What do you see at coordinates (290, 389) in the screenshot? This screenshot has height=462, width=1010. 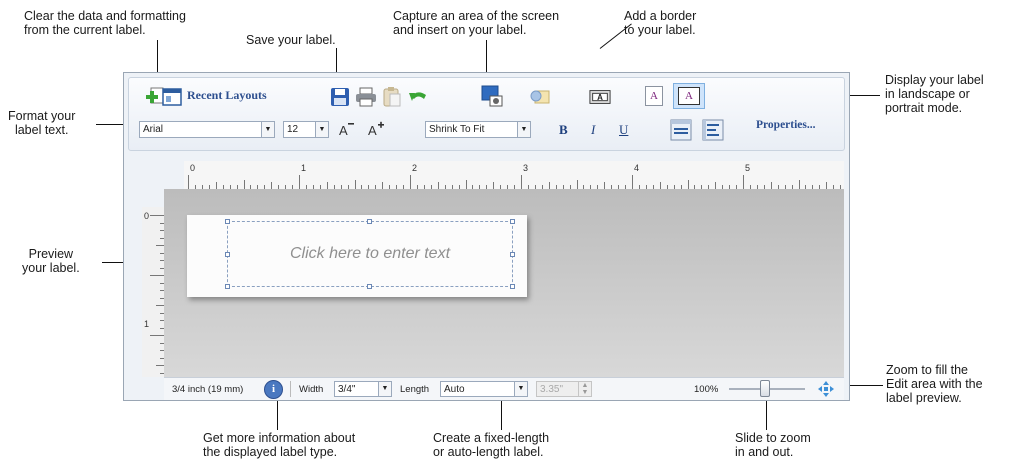 I see `status-divider` at bounding box center [290, 389].